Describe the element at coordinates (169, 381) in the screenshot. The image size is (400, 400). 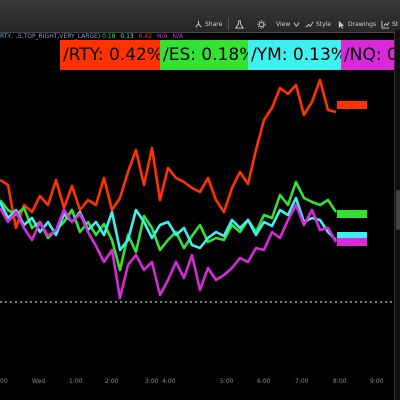
I see `x-tick: 4:00` at that location.